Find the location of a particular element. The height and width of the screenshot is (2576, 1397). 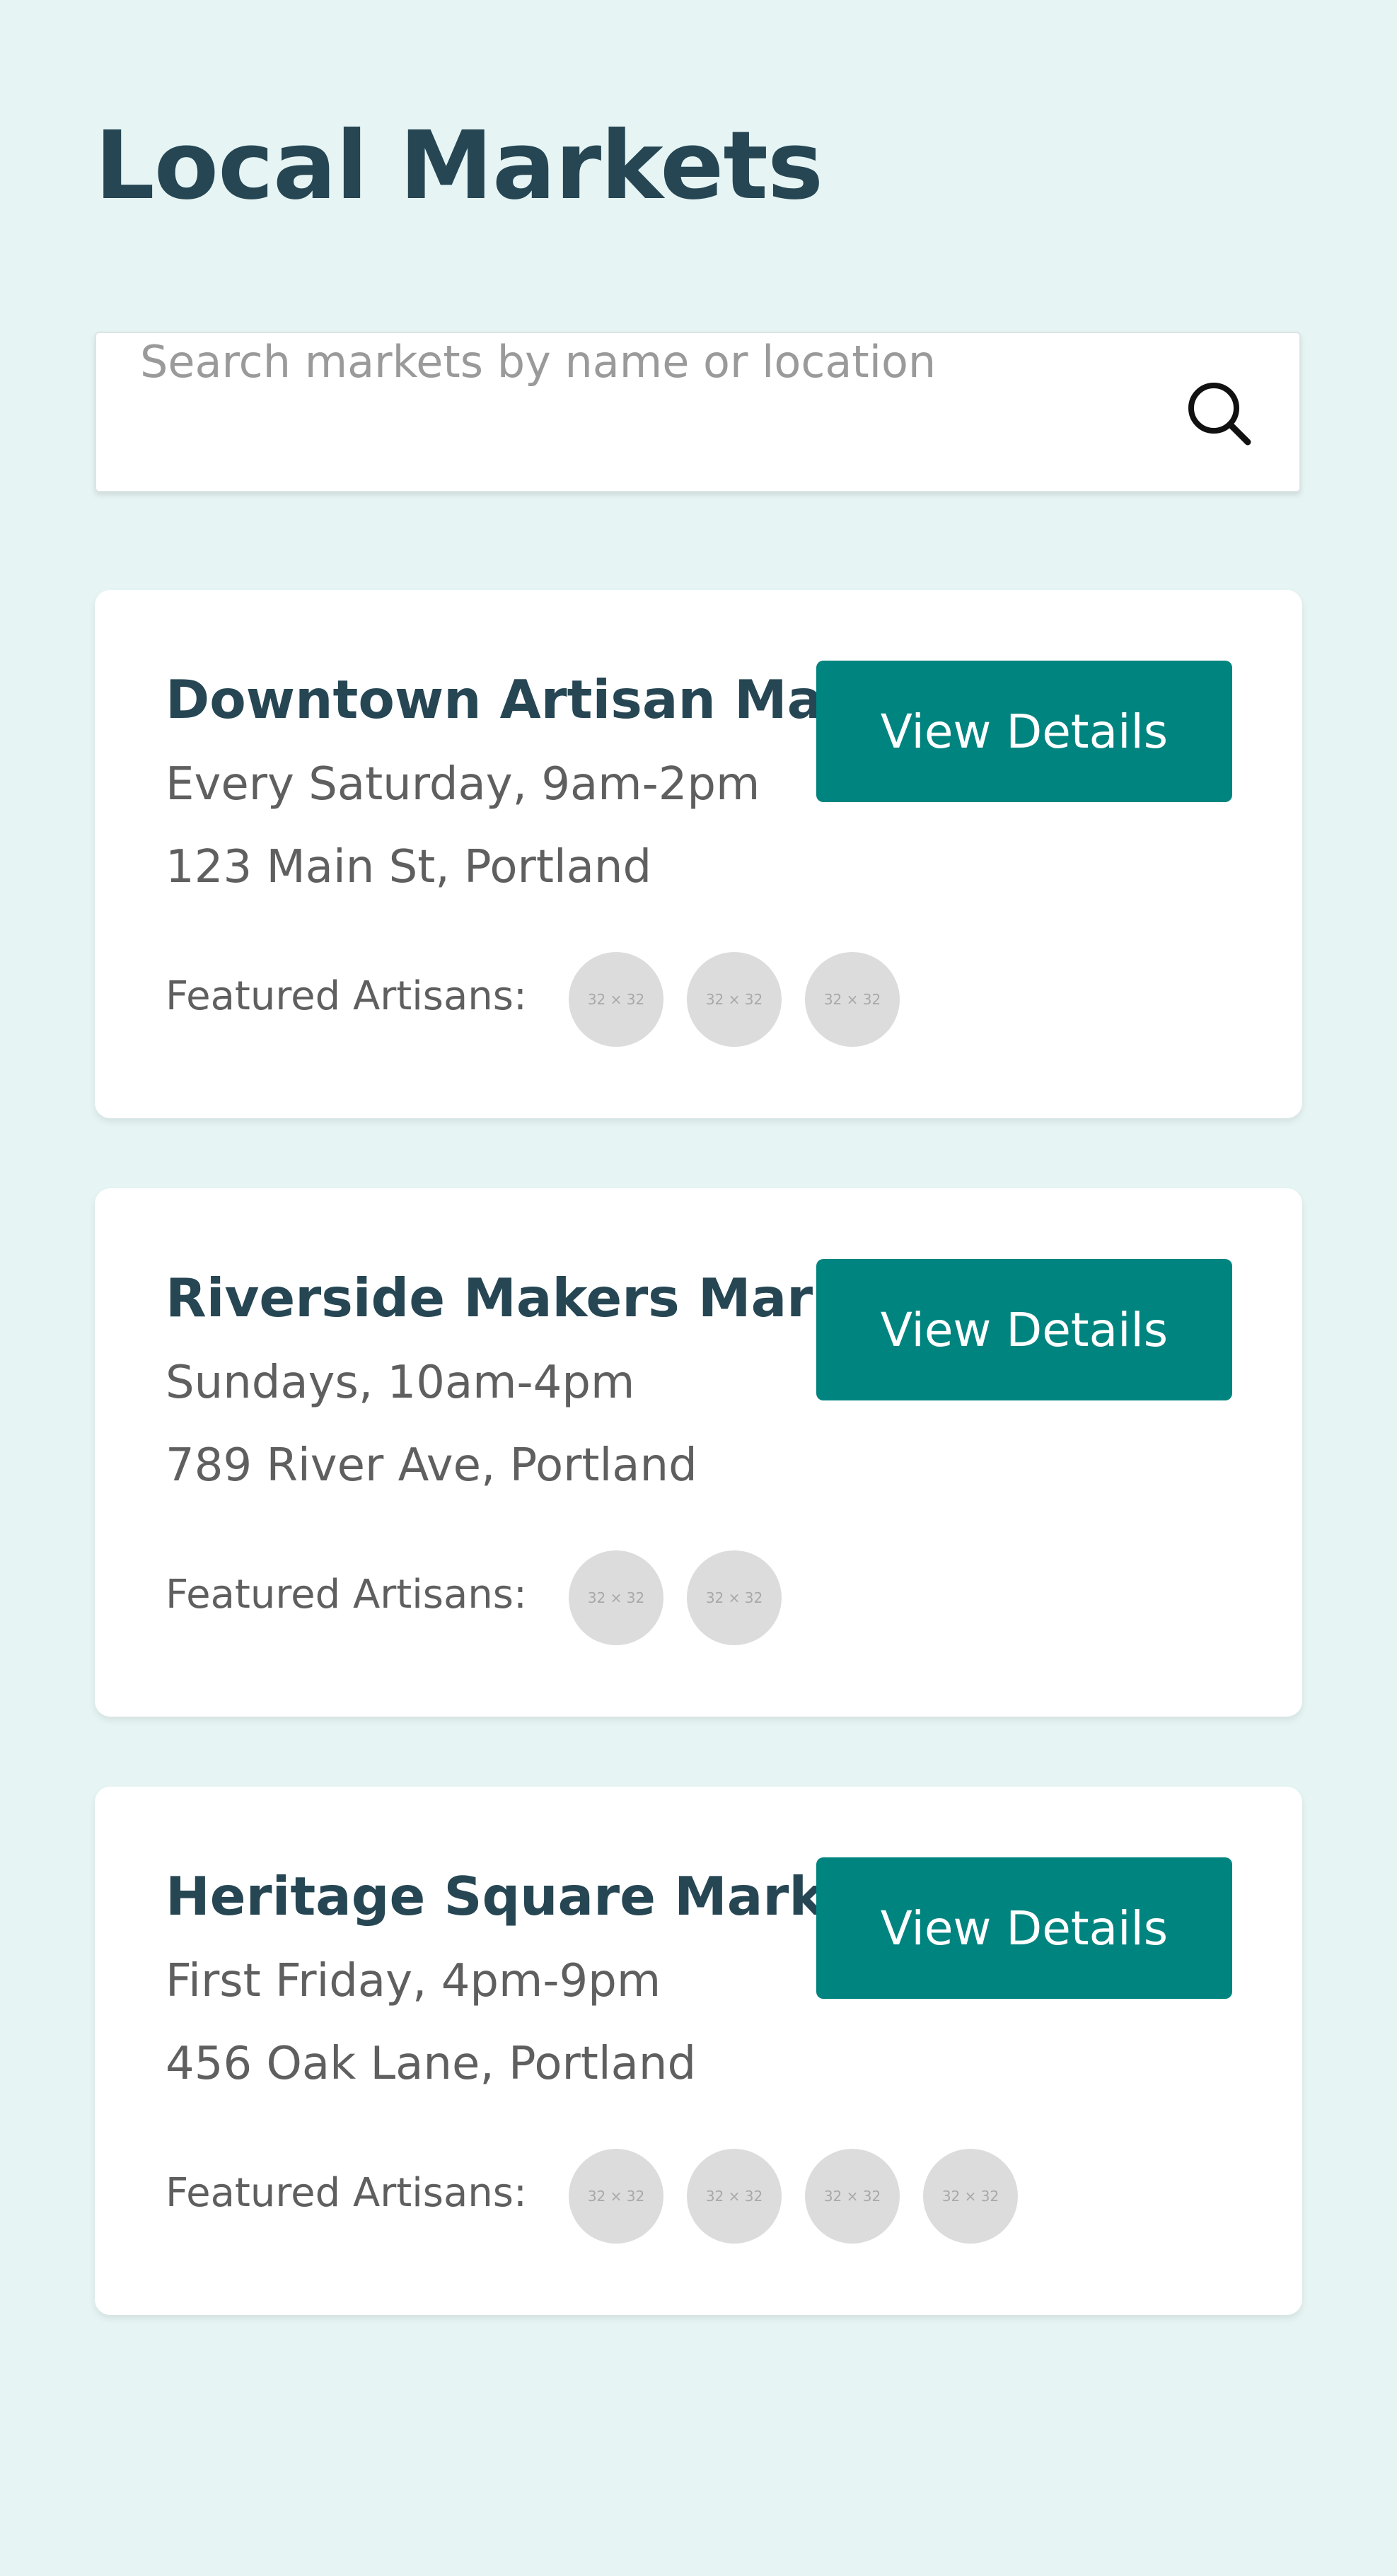

market-name: Riverside Makers Market is located at coordinates (491, 1298).